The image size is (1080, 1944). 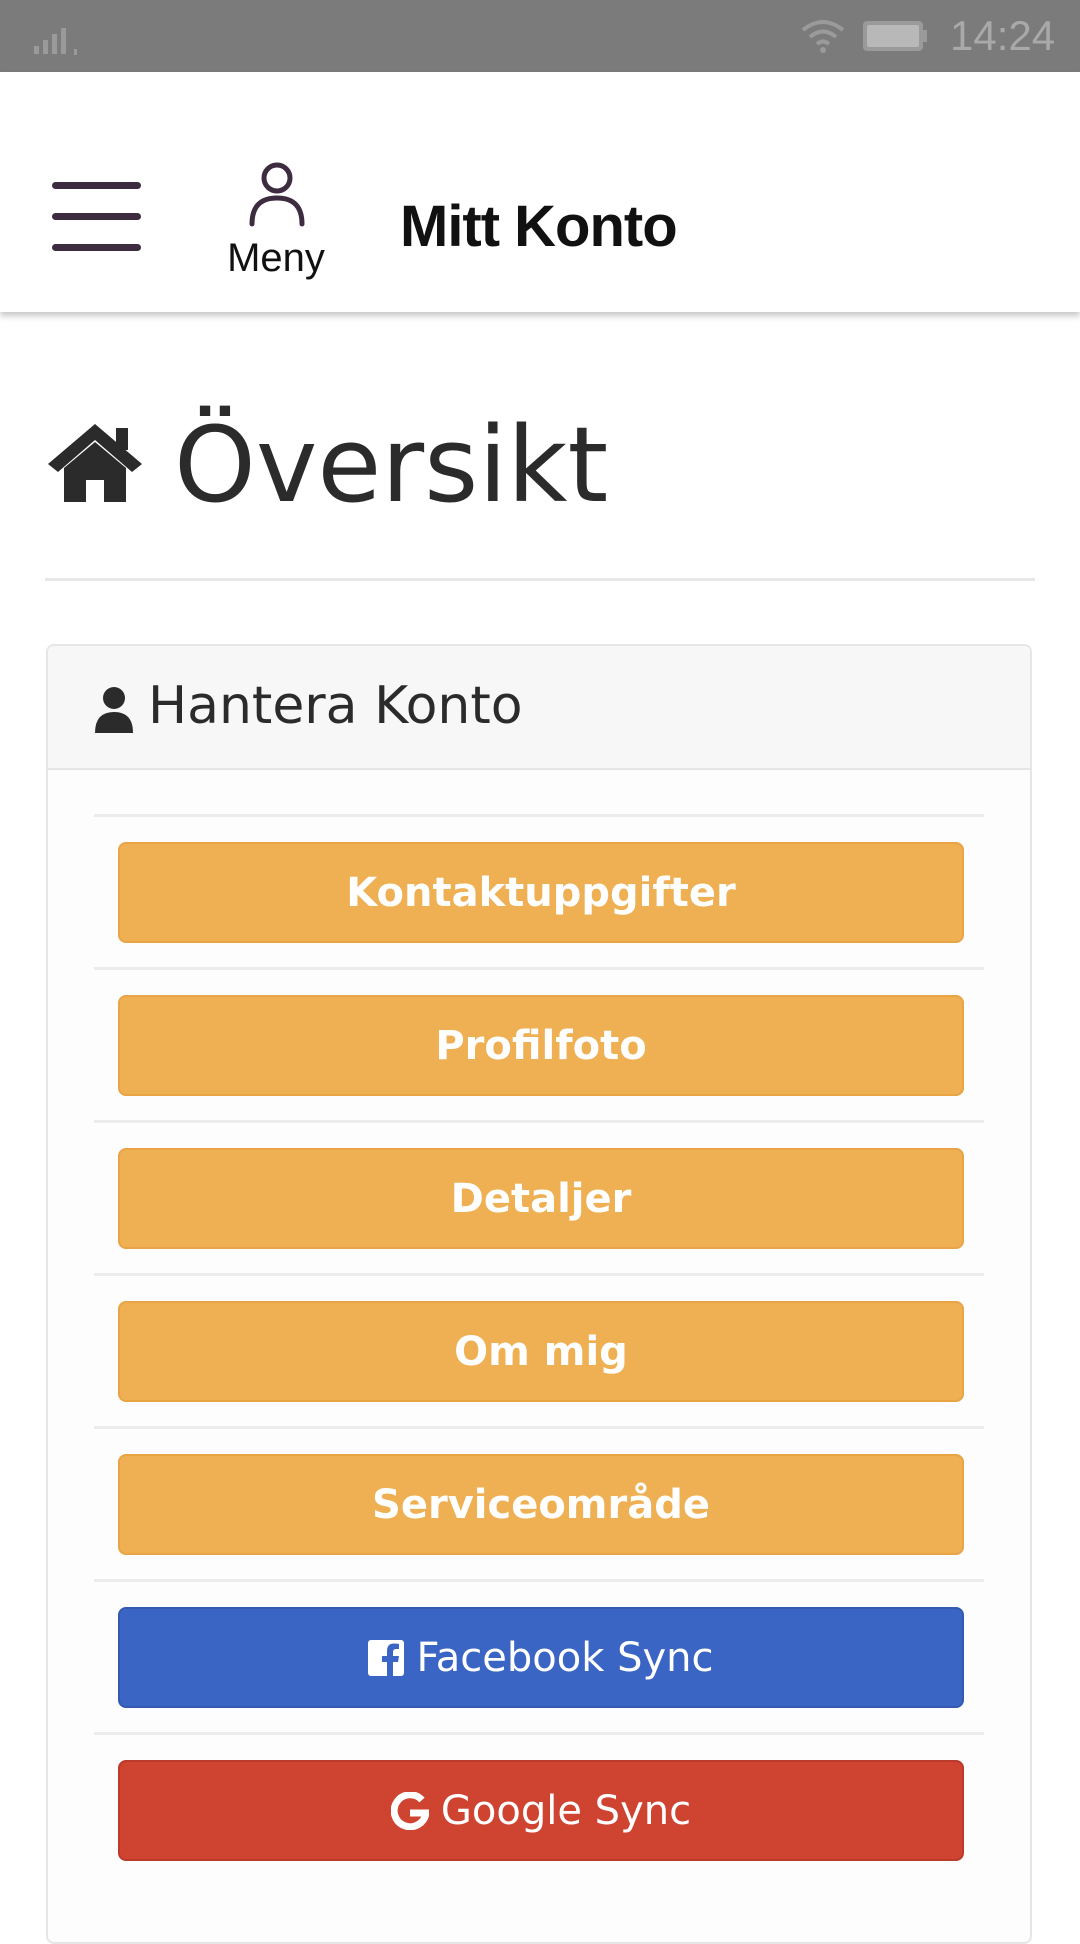 What do you see at coordinates (539, 708) in the screenshot?
I see `panel-header: Hantera Konto` at bounding box center [539, 708].